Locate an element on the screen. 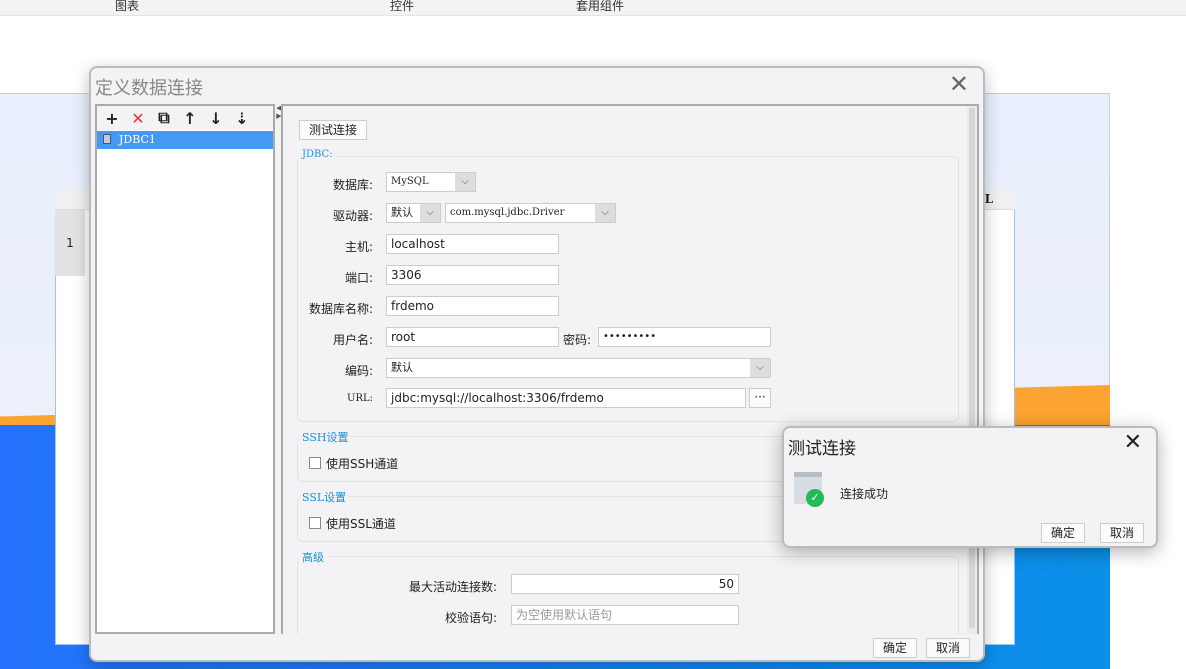 The width and height of the screenshot is (1186, 669). ok-button: 确定 is located at coordinates (895, 648).